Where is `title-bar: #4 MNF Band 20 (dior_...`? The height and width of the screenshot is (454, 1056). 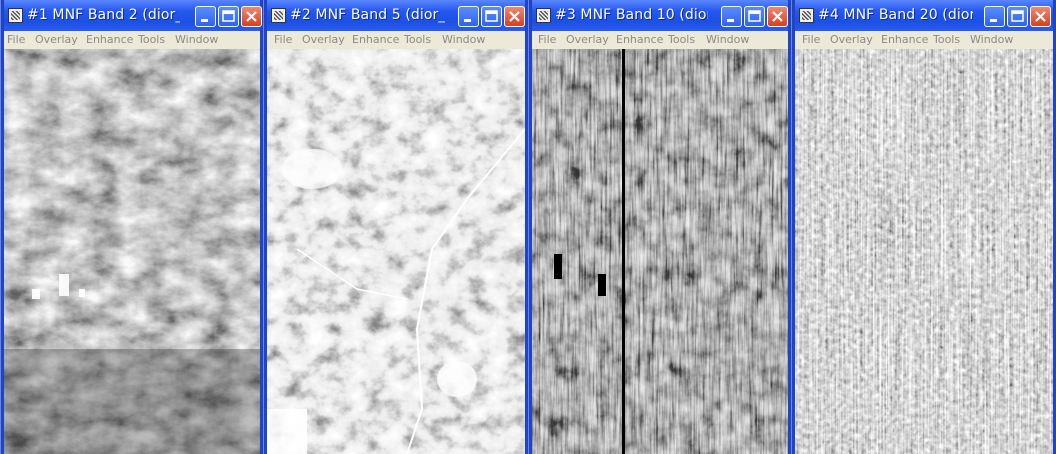
title-bar: #4 MNF Band 20 (dior_... is located at coordinates (924, 15).